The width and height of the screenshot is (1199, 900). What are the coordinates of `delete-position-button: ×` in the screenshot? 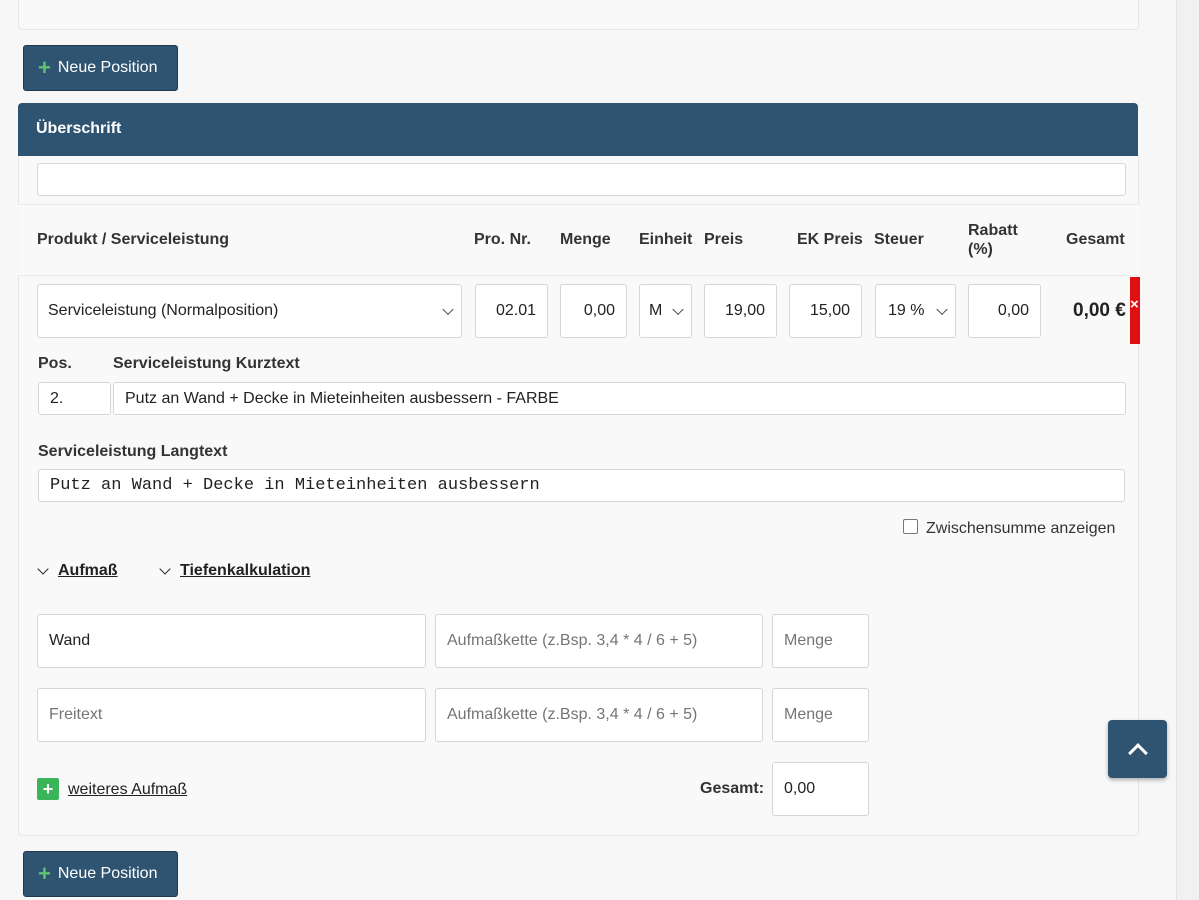 It's located at (1135, 310).